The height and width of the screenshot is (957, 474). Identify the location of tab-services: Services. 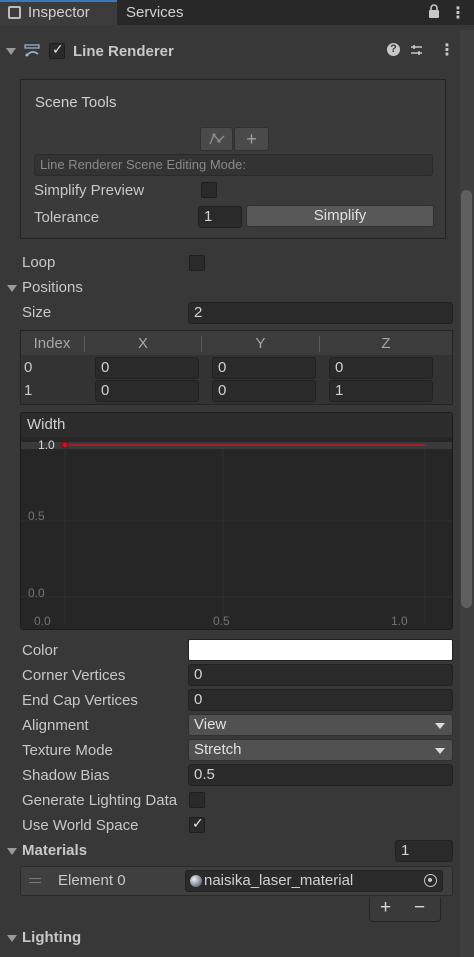
(181, 12).